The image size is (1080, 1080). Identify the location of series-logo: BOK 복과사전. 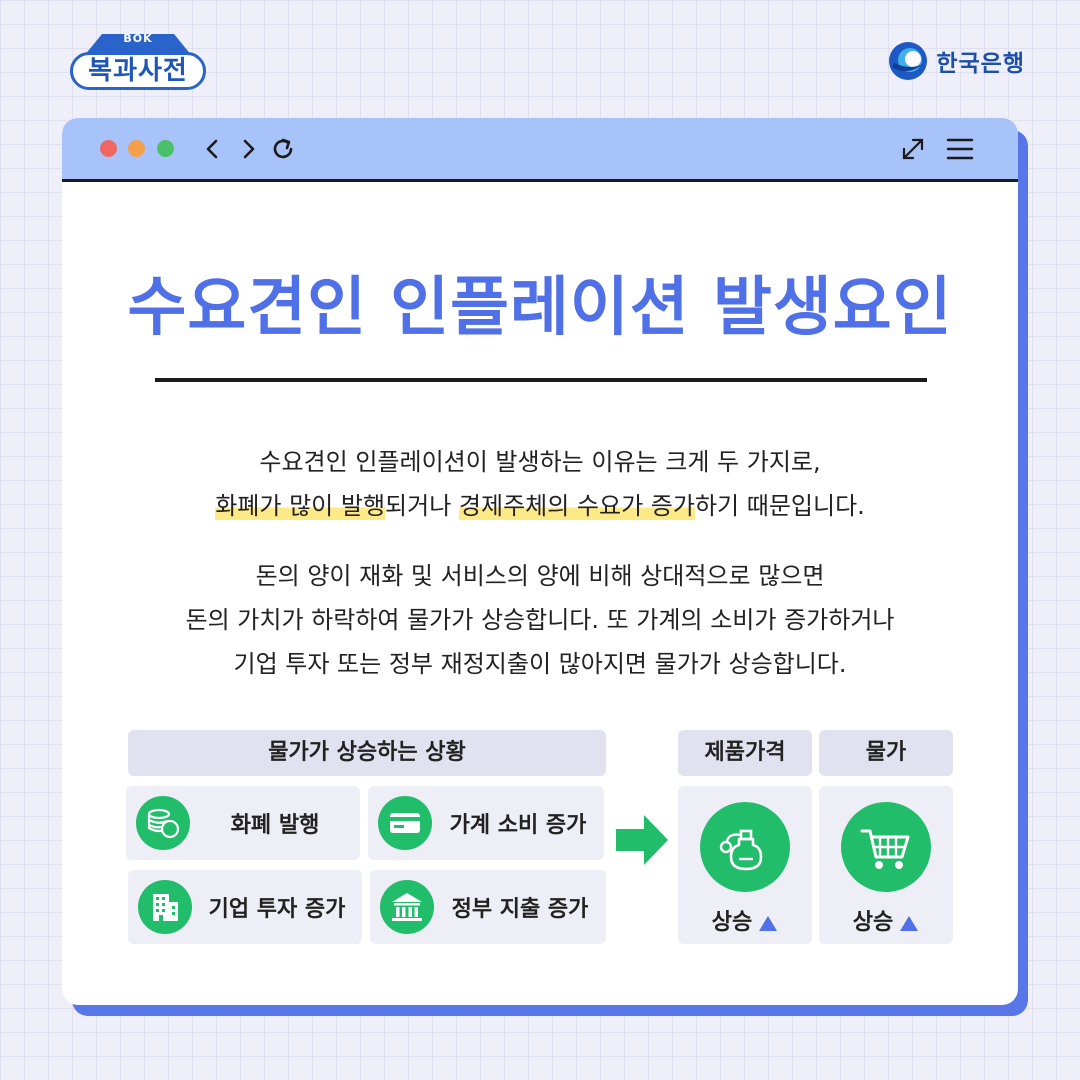
(138, 61).